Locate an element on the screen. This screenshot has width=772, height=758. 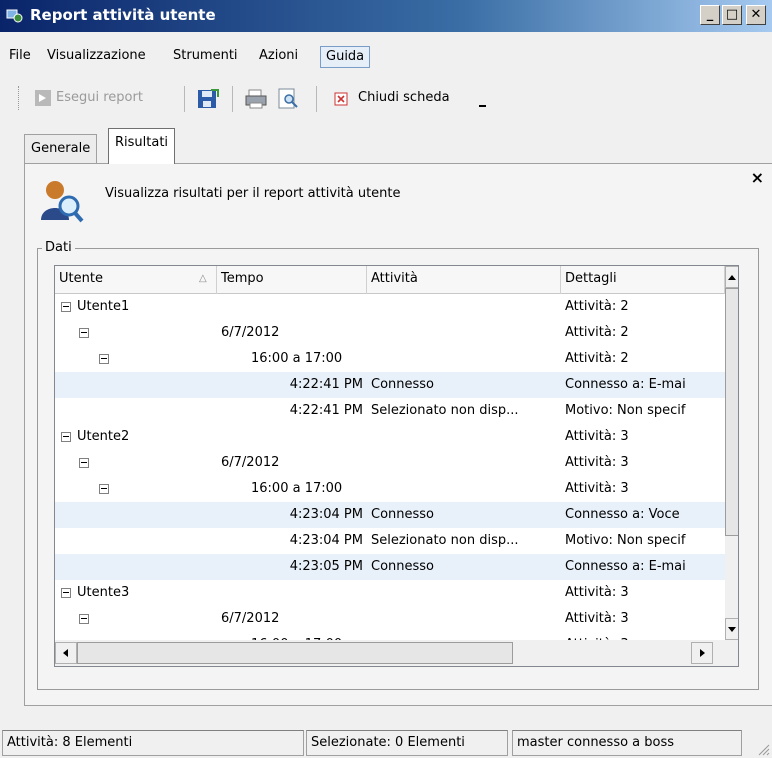
scroll-down-button is located at coordinates (731, 629).